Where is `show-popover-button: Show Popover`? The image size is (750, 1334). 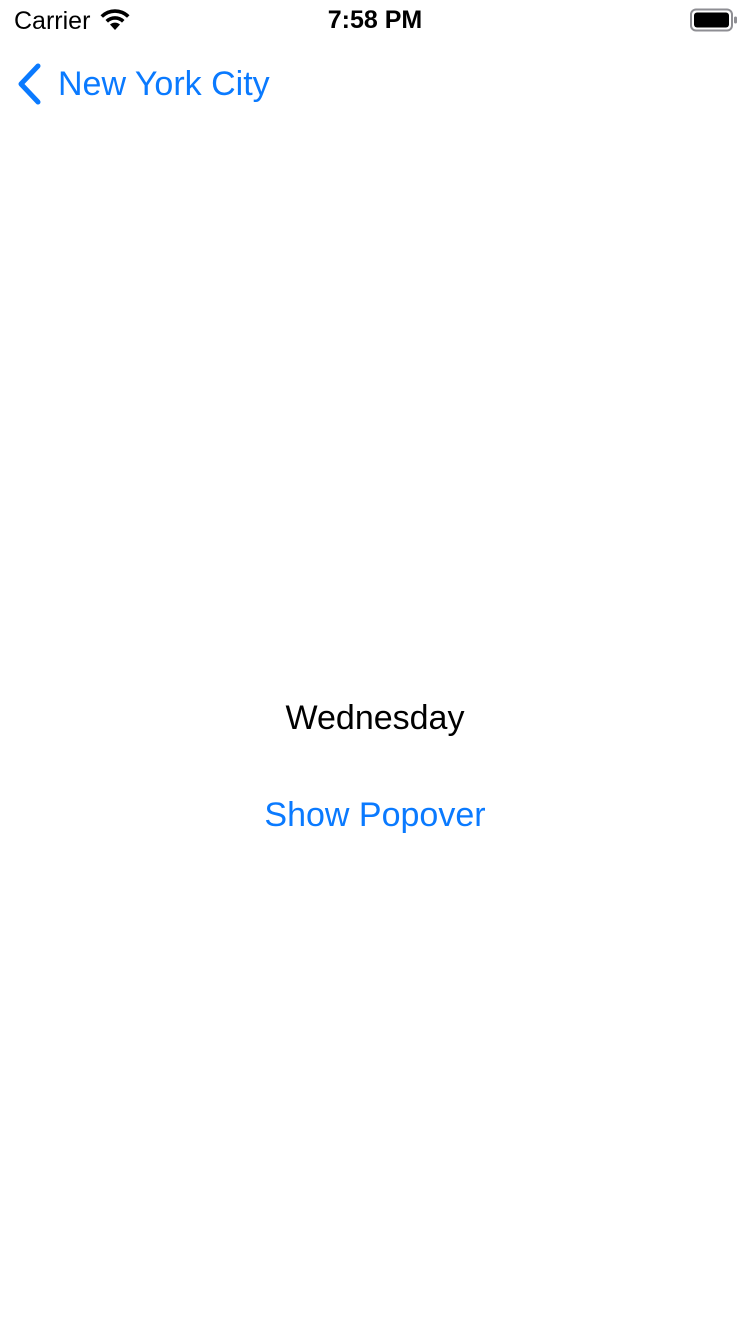
show-popover-button: Show Popover is located at coordinates (375, 815).